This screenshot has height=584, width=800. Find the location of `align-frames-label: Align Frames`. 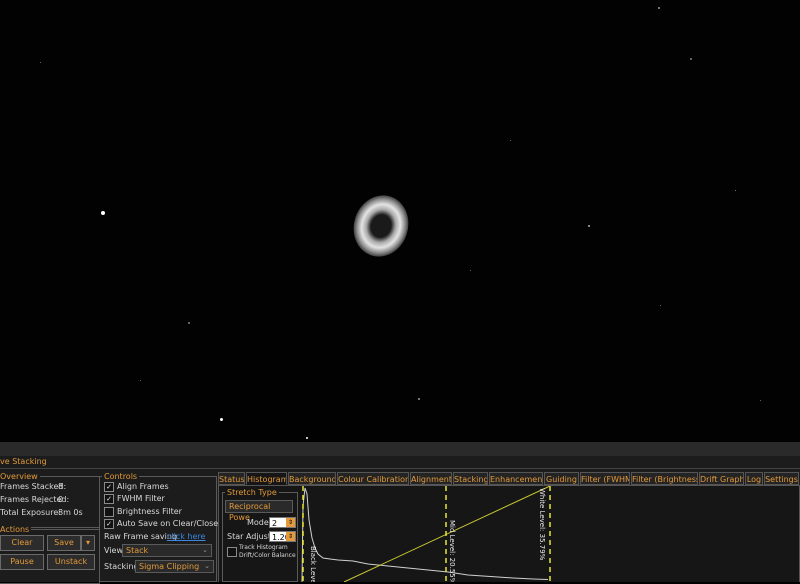

align-frames-label: Align Frames is located at coordinates (143, 486).